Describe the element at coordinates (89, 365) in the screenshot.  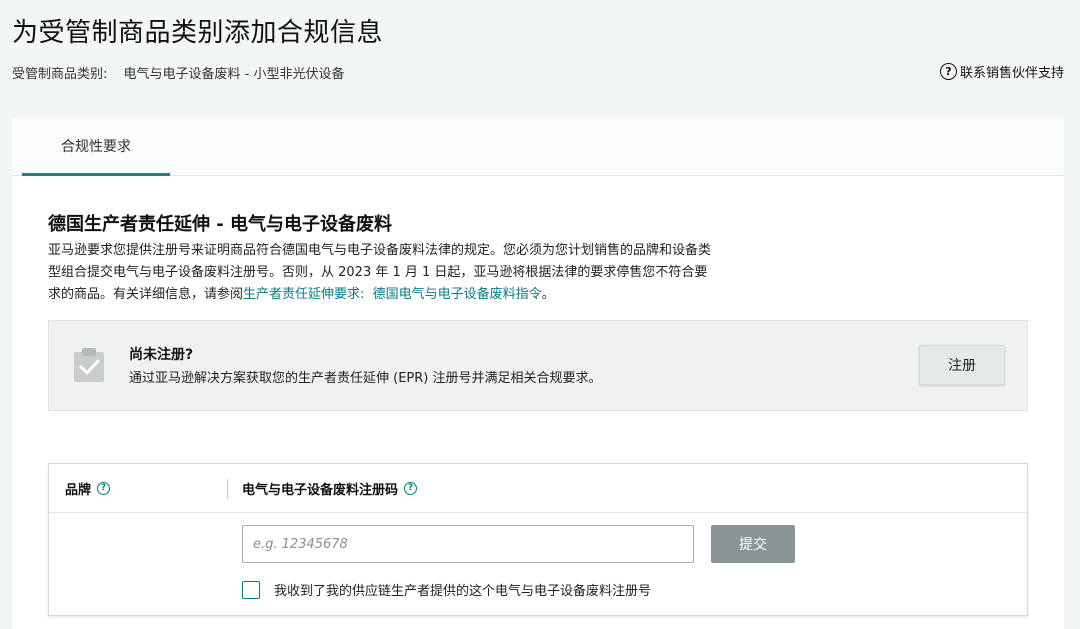
I see `clipboard-check-icon` at that location.